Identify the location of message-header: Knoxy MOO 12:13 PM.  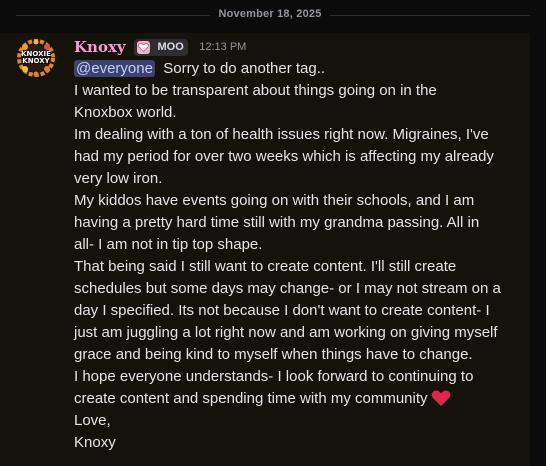
(160, 48).